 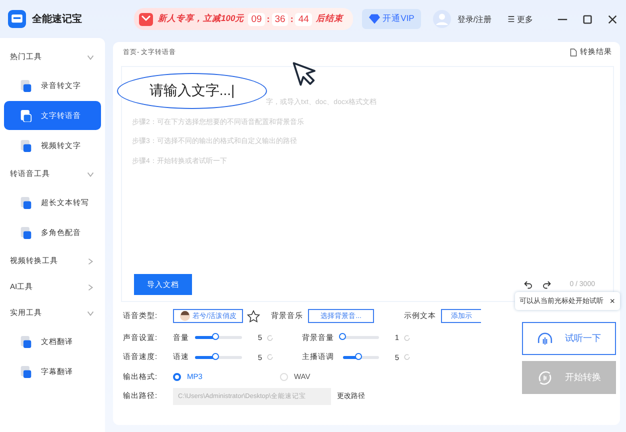 What do you see at coordinates (474, 19) in the screenshot?
I see `login-link: 登录/注册` at bounding box center [474, 19].